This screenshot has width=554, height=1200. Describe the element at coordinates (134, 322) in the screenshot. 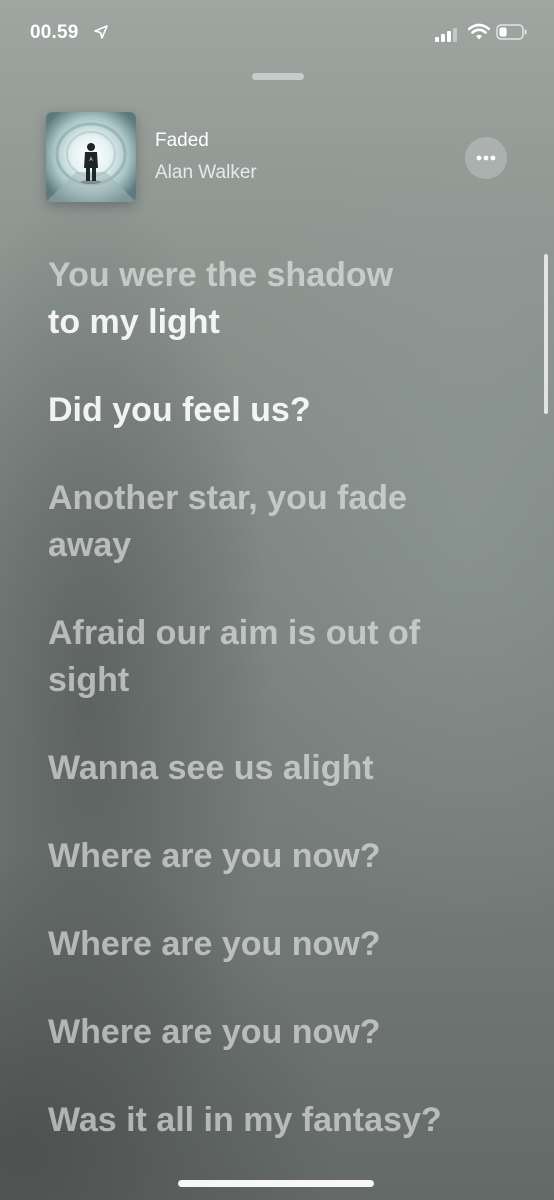

I see `lyric-line-text-part2: to my light` at that location.